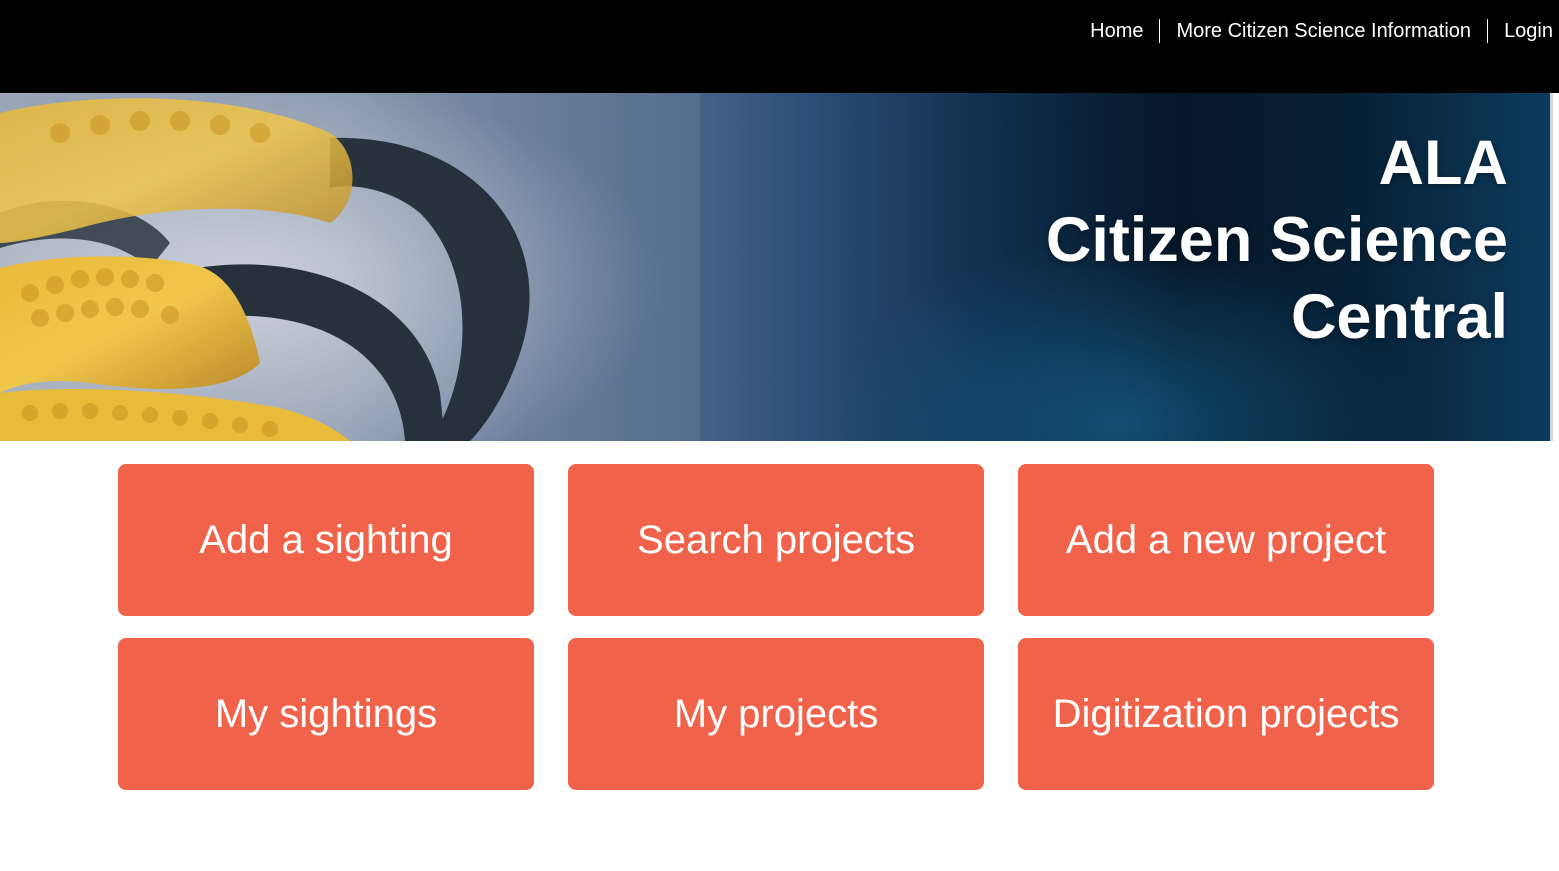  I want to click on hero-title-line: Citizen Science, so click(1276, 240).